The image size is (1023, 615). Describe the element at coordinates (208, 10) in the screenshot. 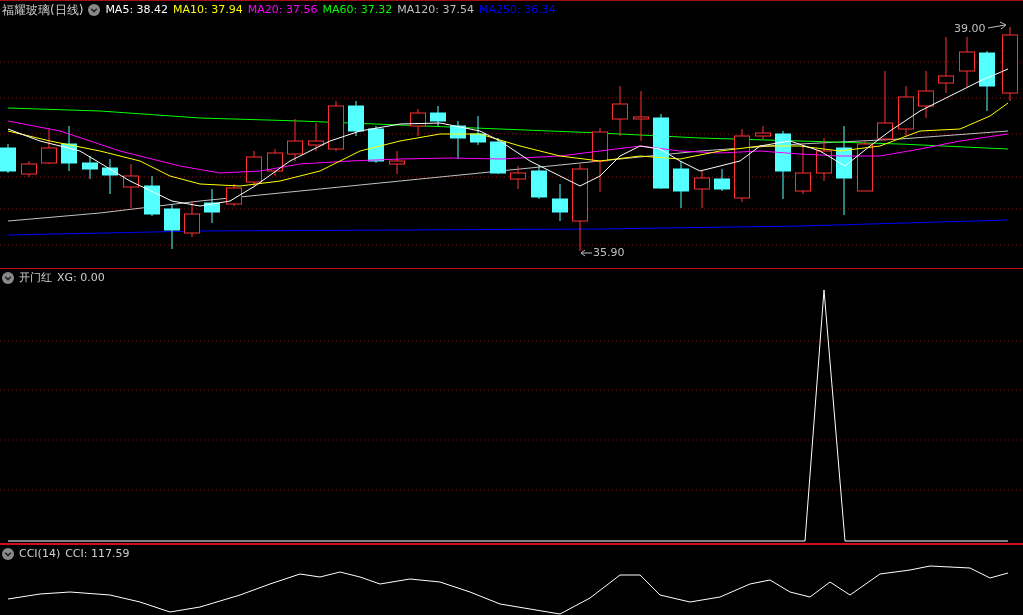

I see `moving-average-value: MA10: 37.94` at that location.